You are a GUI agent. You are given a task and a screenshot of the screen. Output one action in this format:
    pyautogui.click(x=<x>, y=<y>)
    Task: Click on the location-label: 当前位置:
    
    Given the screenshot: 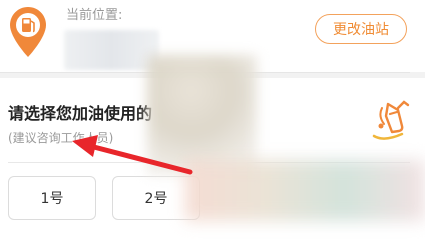 What is the action you would take?
    pyautogui.click(x=94, y=15)
    